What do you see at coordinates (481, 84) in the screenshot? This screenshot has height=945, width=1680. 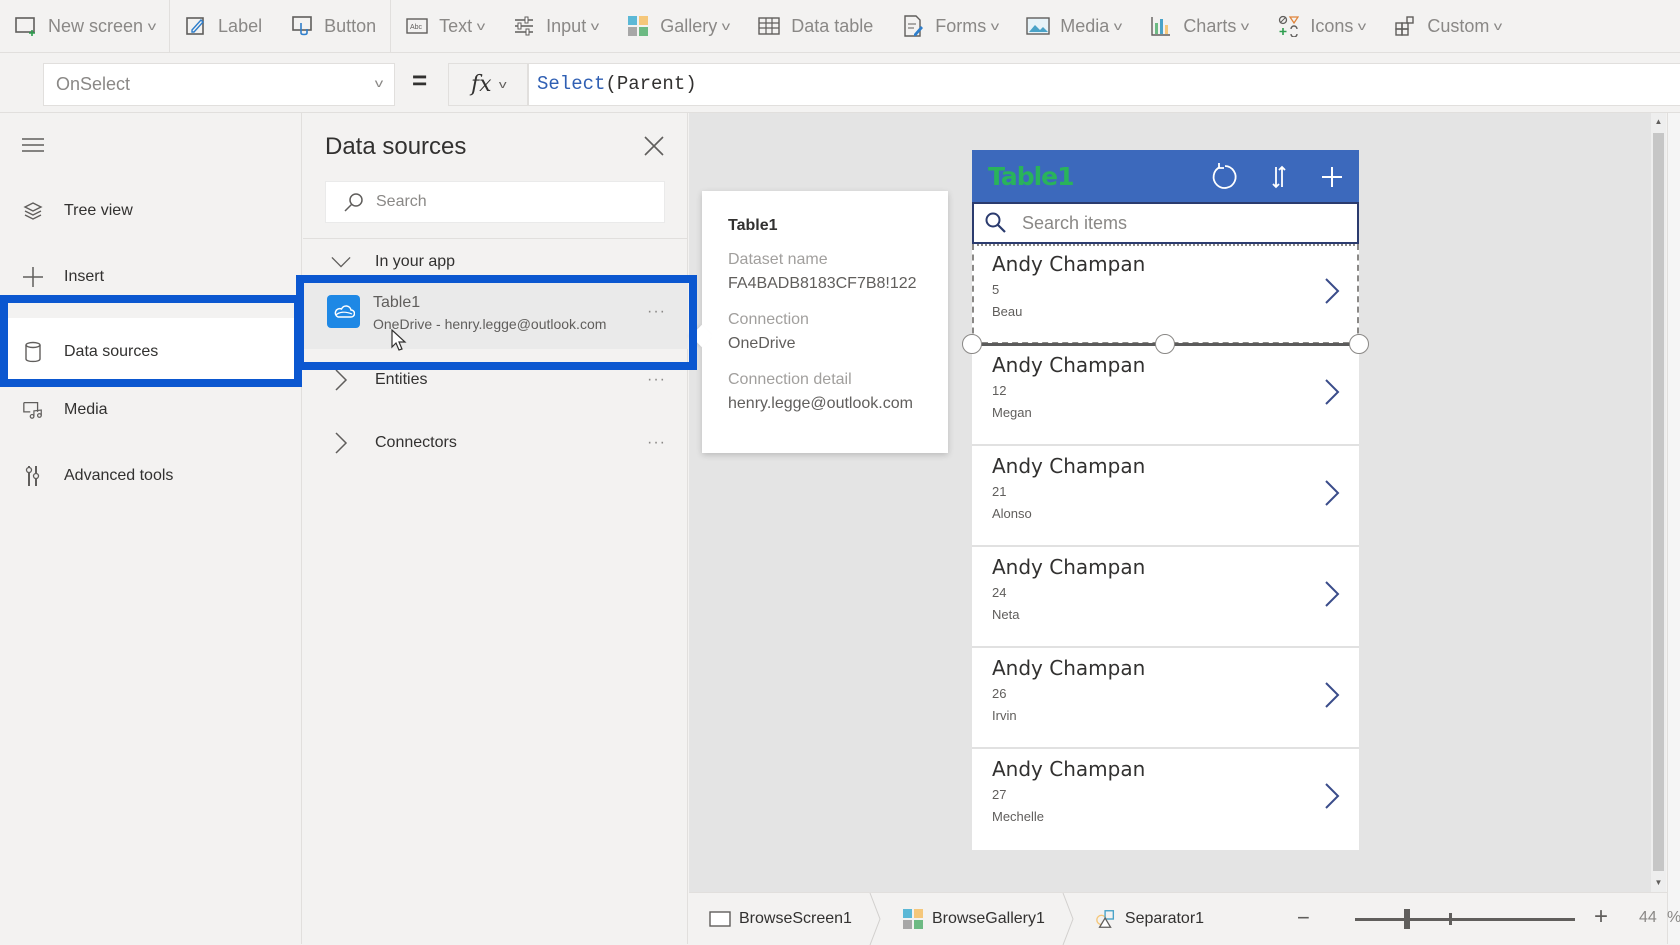 I see `fx-icon: fx` at bounding box center [481, 84].